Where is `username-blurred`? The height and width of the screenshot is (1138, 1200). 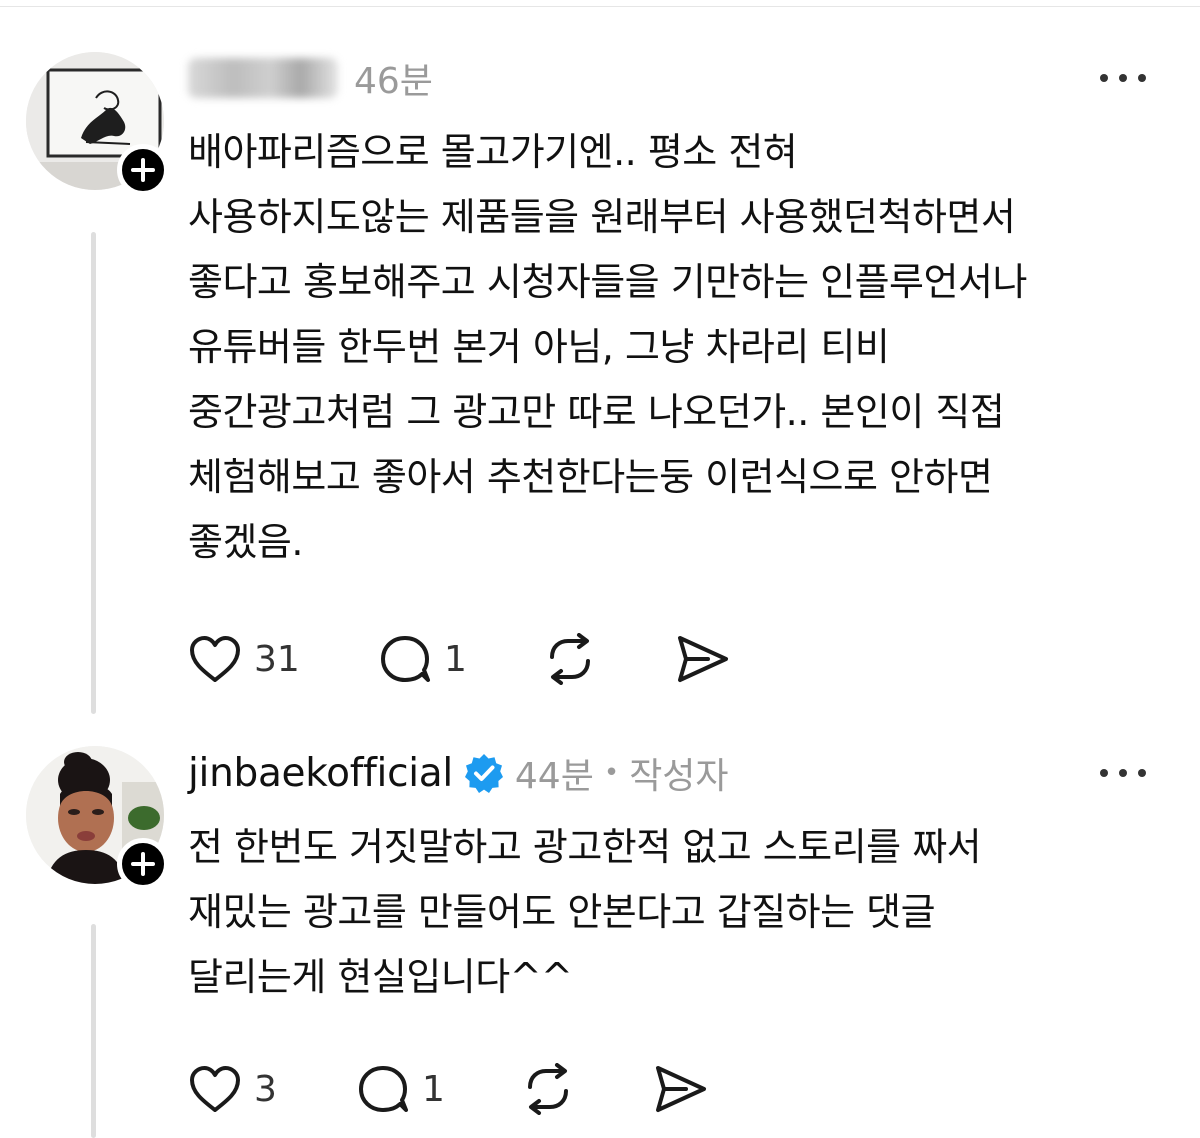 username-blurred is located at coordinates (263, 78).